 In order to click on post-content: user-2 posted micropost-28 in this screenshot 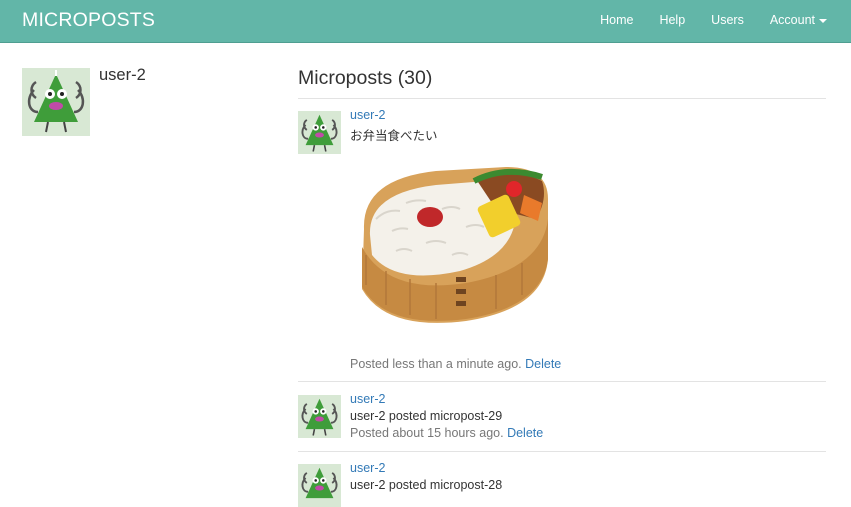, I will do `click(426, 485)`.